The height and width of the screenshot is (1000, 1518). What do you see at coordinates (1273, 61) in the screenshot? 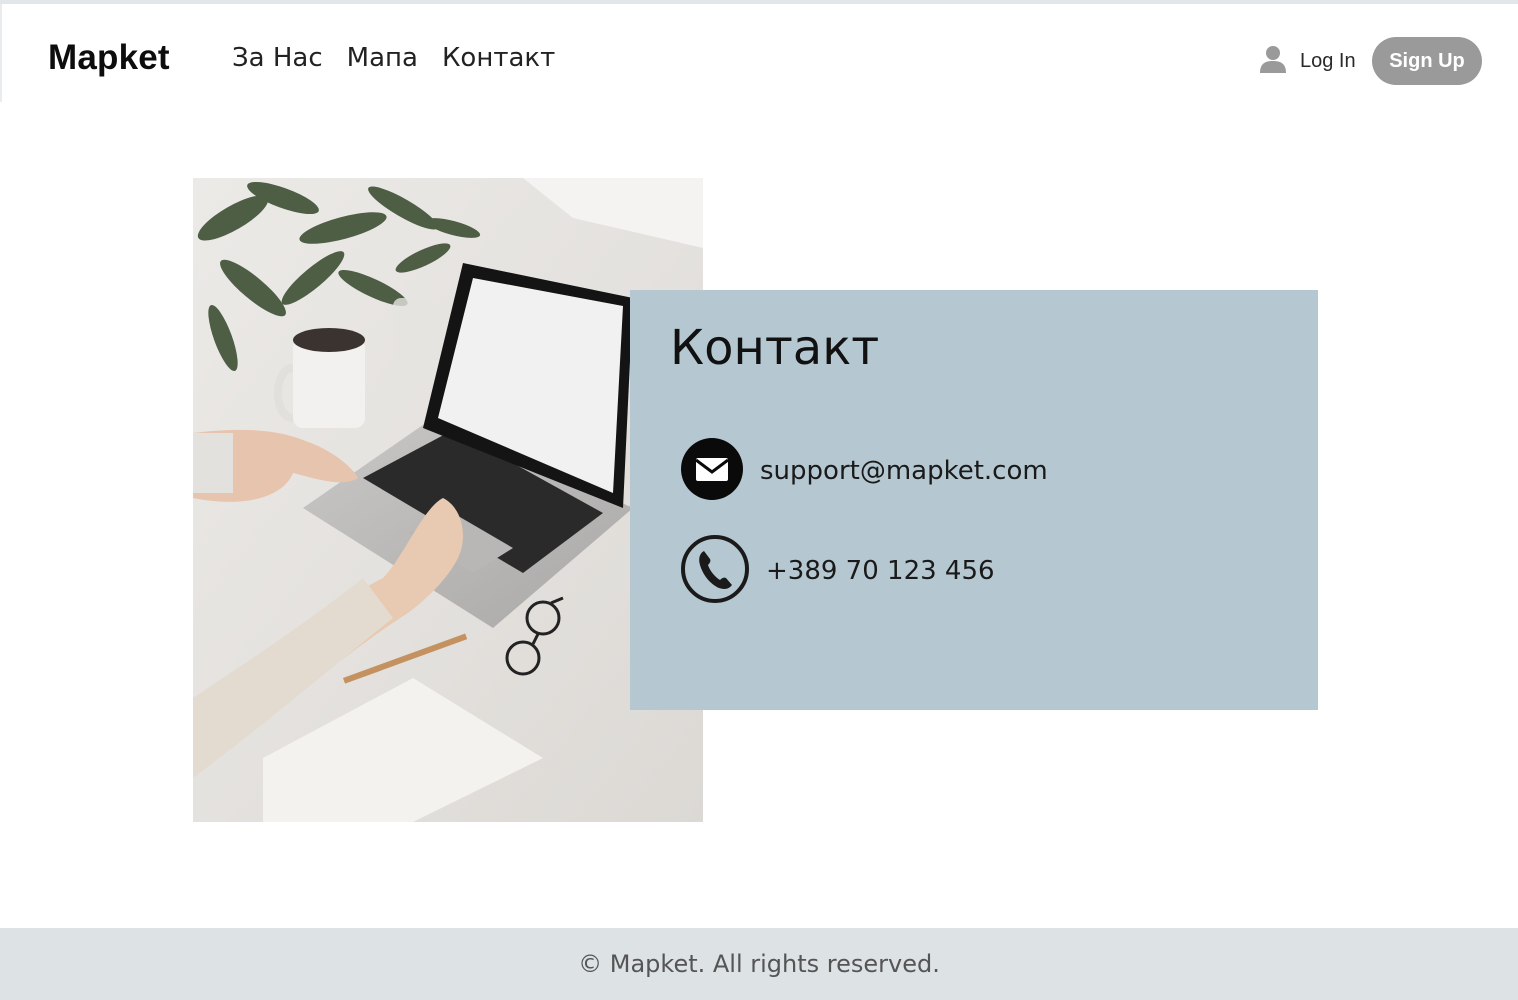
I see `user-icon` at bounding box center [1273, 61].